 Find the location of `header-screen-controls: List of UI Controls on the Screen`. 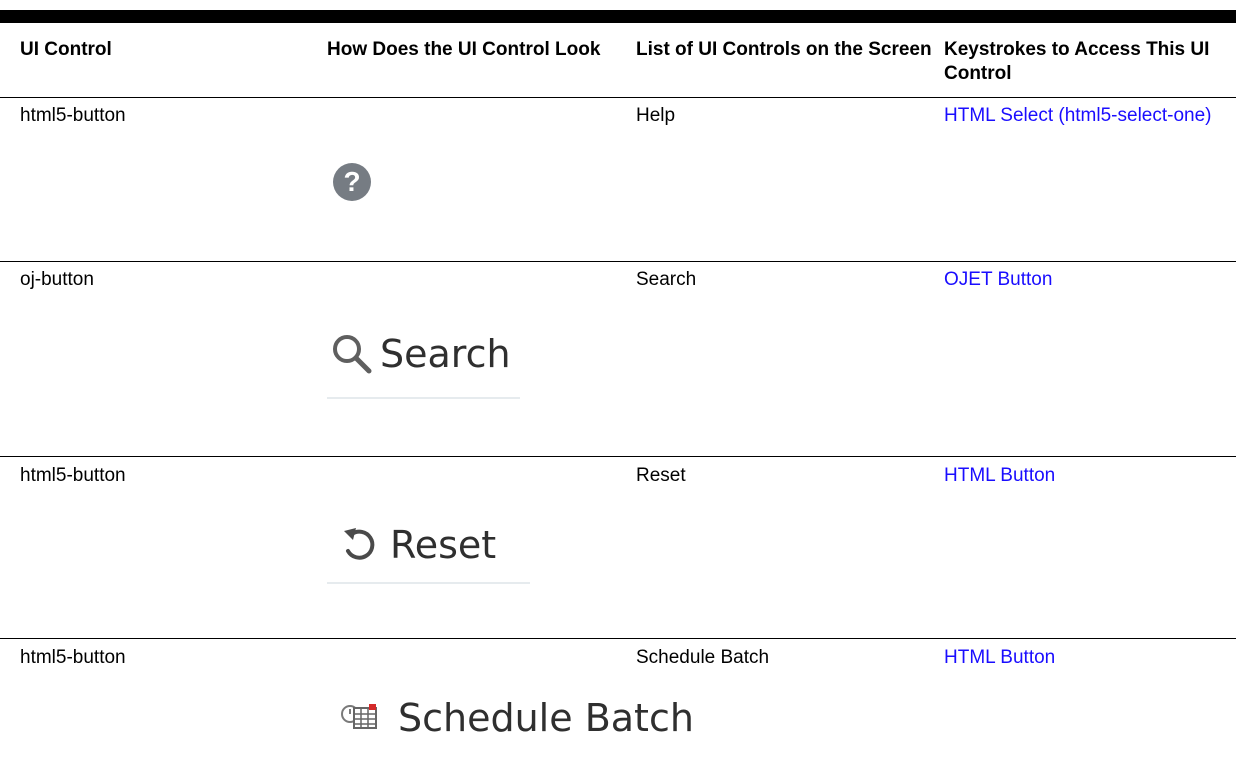

header-screen-controls: List of UI Controls on the Screen is located at coordinates (784, 49).